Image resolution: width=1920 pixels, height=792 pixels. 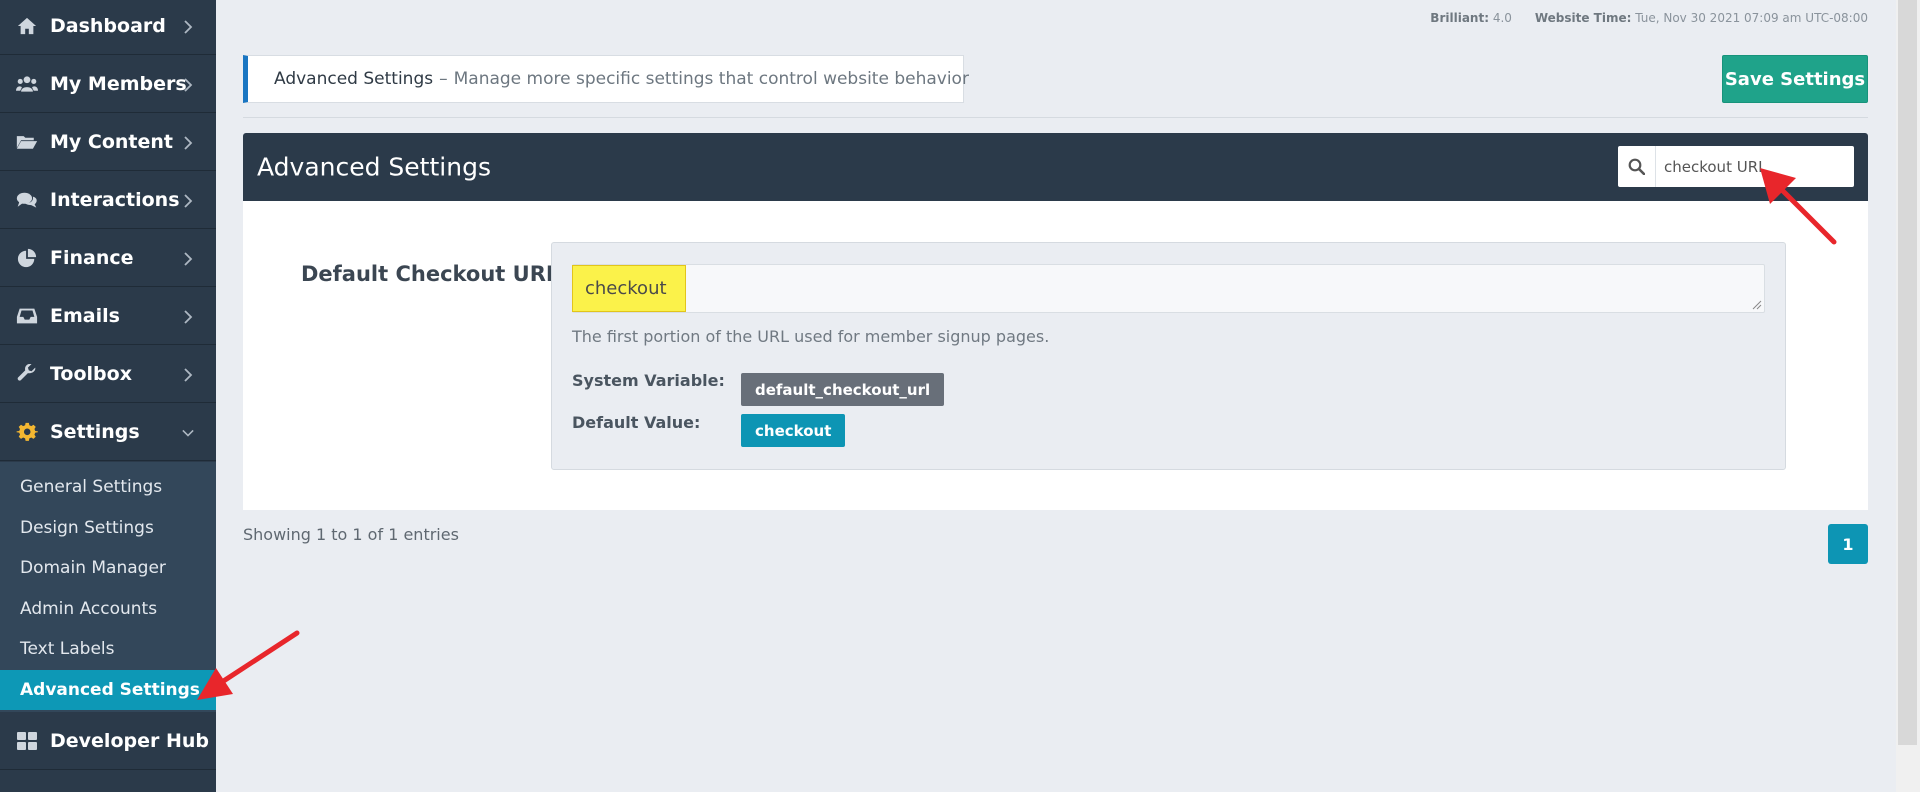 What do you see at coordinates (27, 374) in the screenshot?
I see `wrench-icon` at bounding box center [27, 374].